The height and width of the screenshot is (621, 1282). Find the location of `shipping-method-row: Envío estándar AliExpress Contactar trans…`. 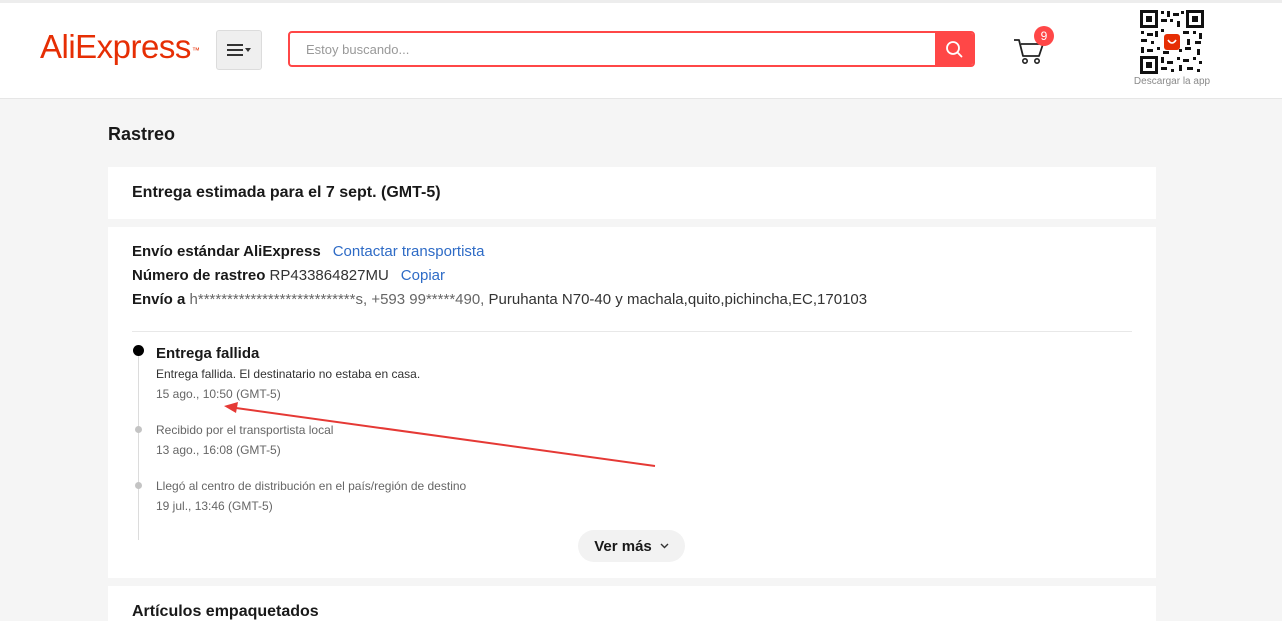

shipping-method-row: Envío estándar AliExpress Contactar trans… is located at coordinates (308, 251).